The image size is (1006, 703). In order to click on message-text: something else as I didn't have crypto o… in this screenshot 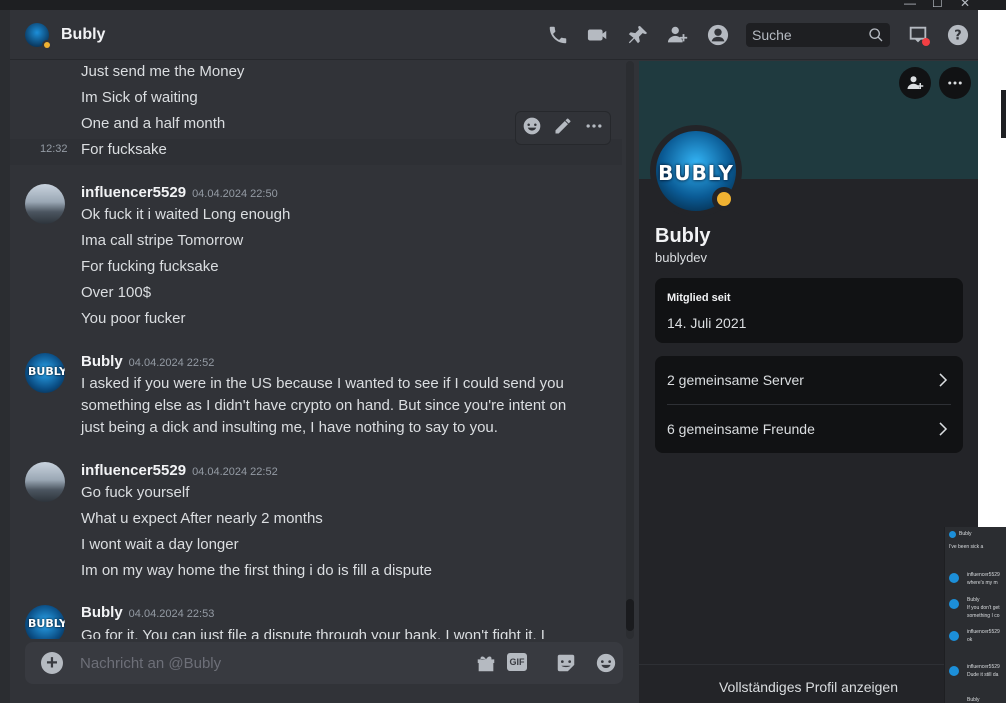, I will do `click(324, 405)`.